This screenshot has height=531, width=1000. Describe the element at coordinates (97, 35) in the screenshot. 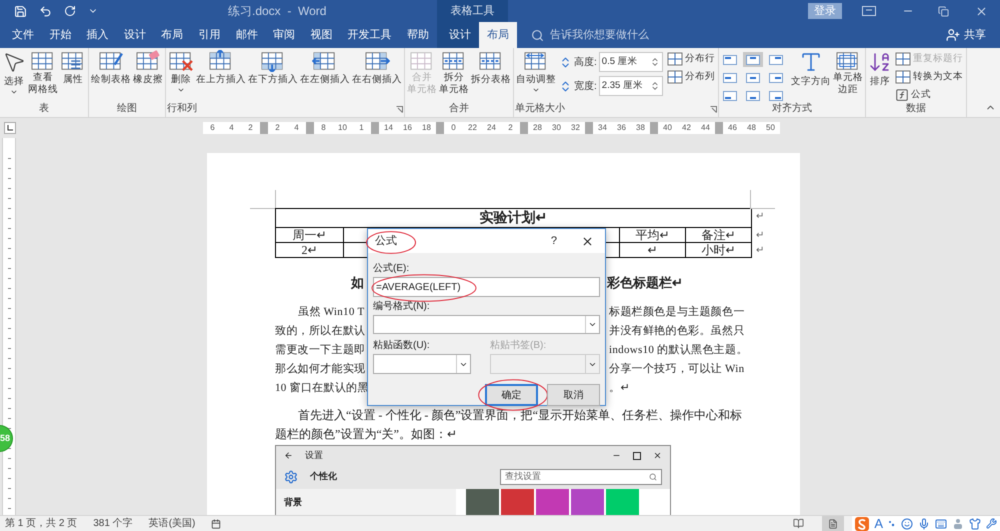

I see `ribbon-tab: 插入` at that location.